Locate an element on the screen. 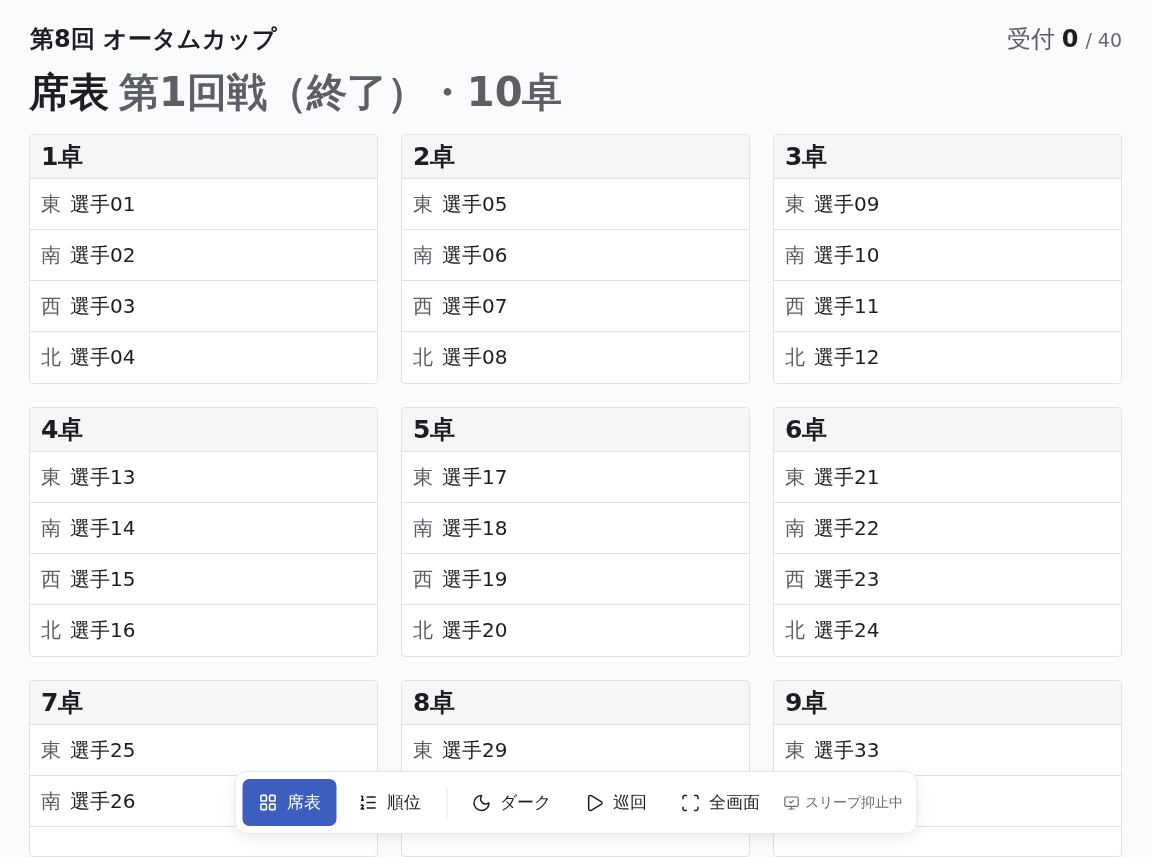 The width and height of the screenshot is (1152, 857). toolbar-button: ダーク is located at coordinates (511, 802).